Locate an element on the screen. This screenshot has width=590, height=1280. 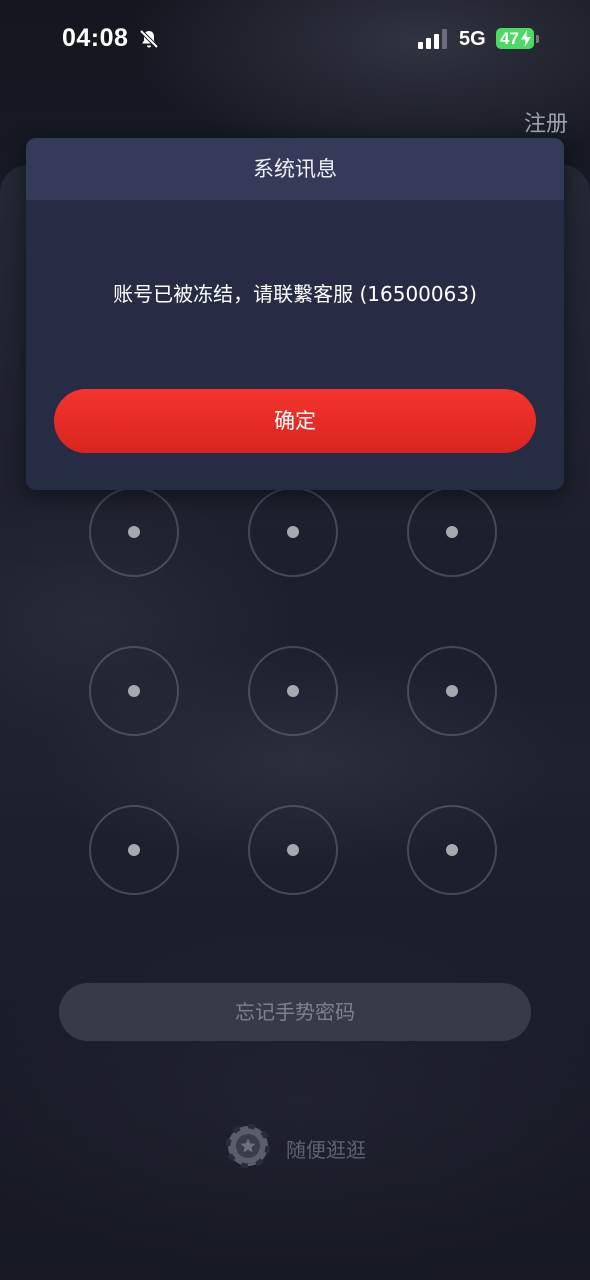
confirm-button: 确定 is located at coordinates (295, 421).